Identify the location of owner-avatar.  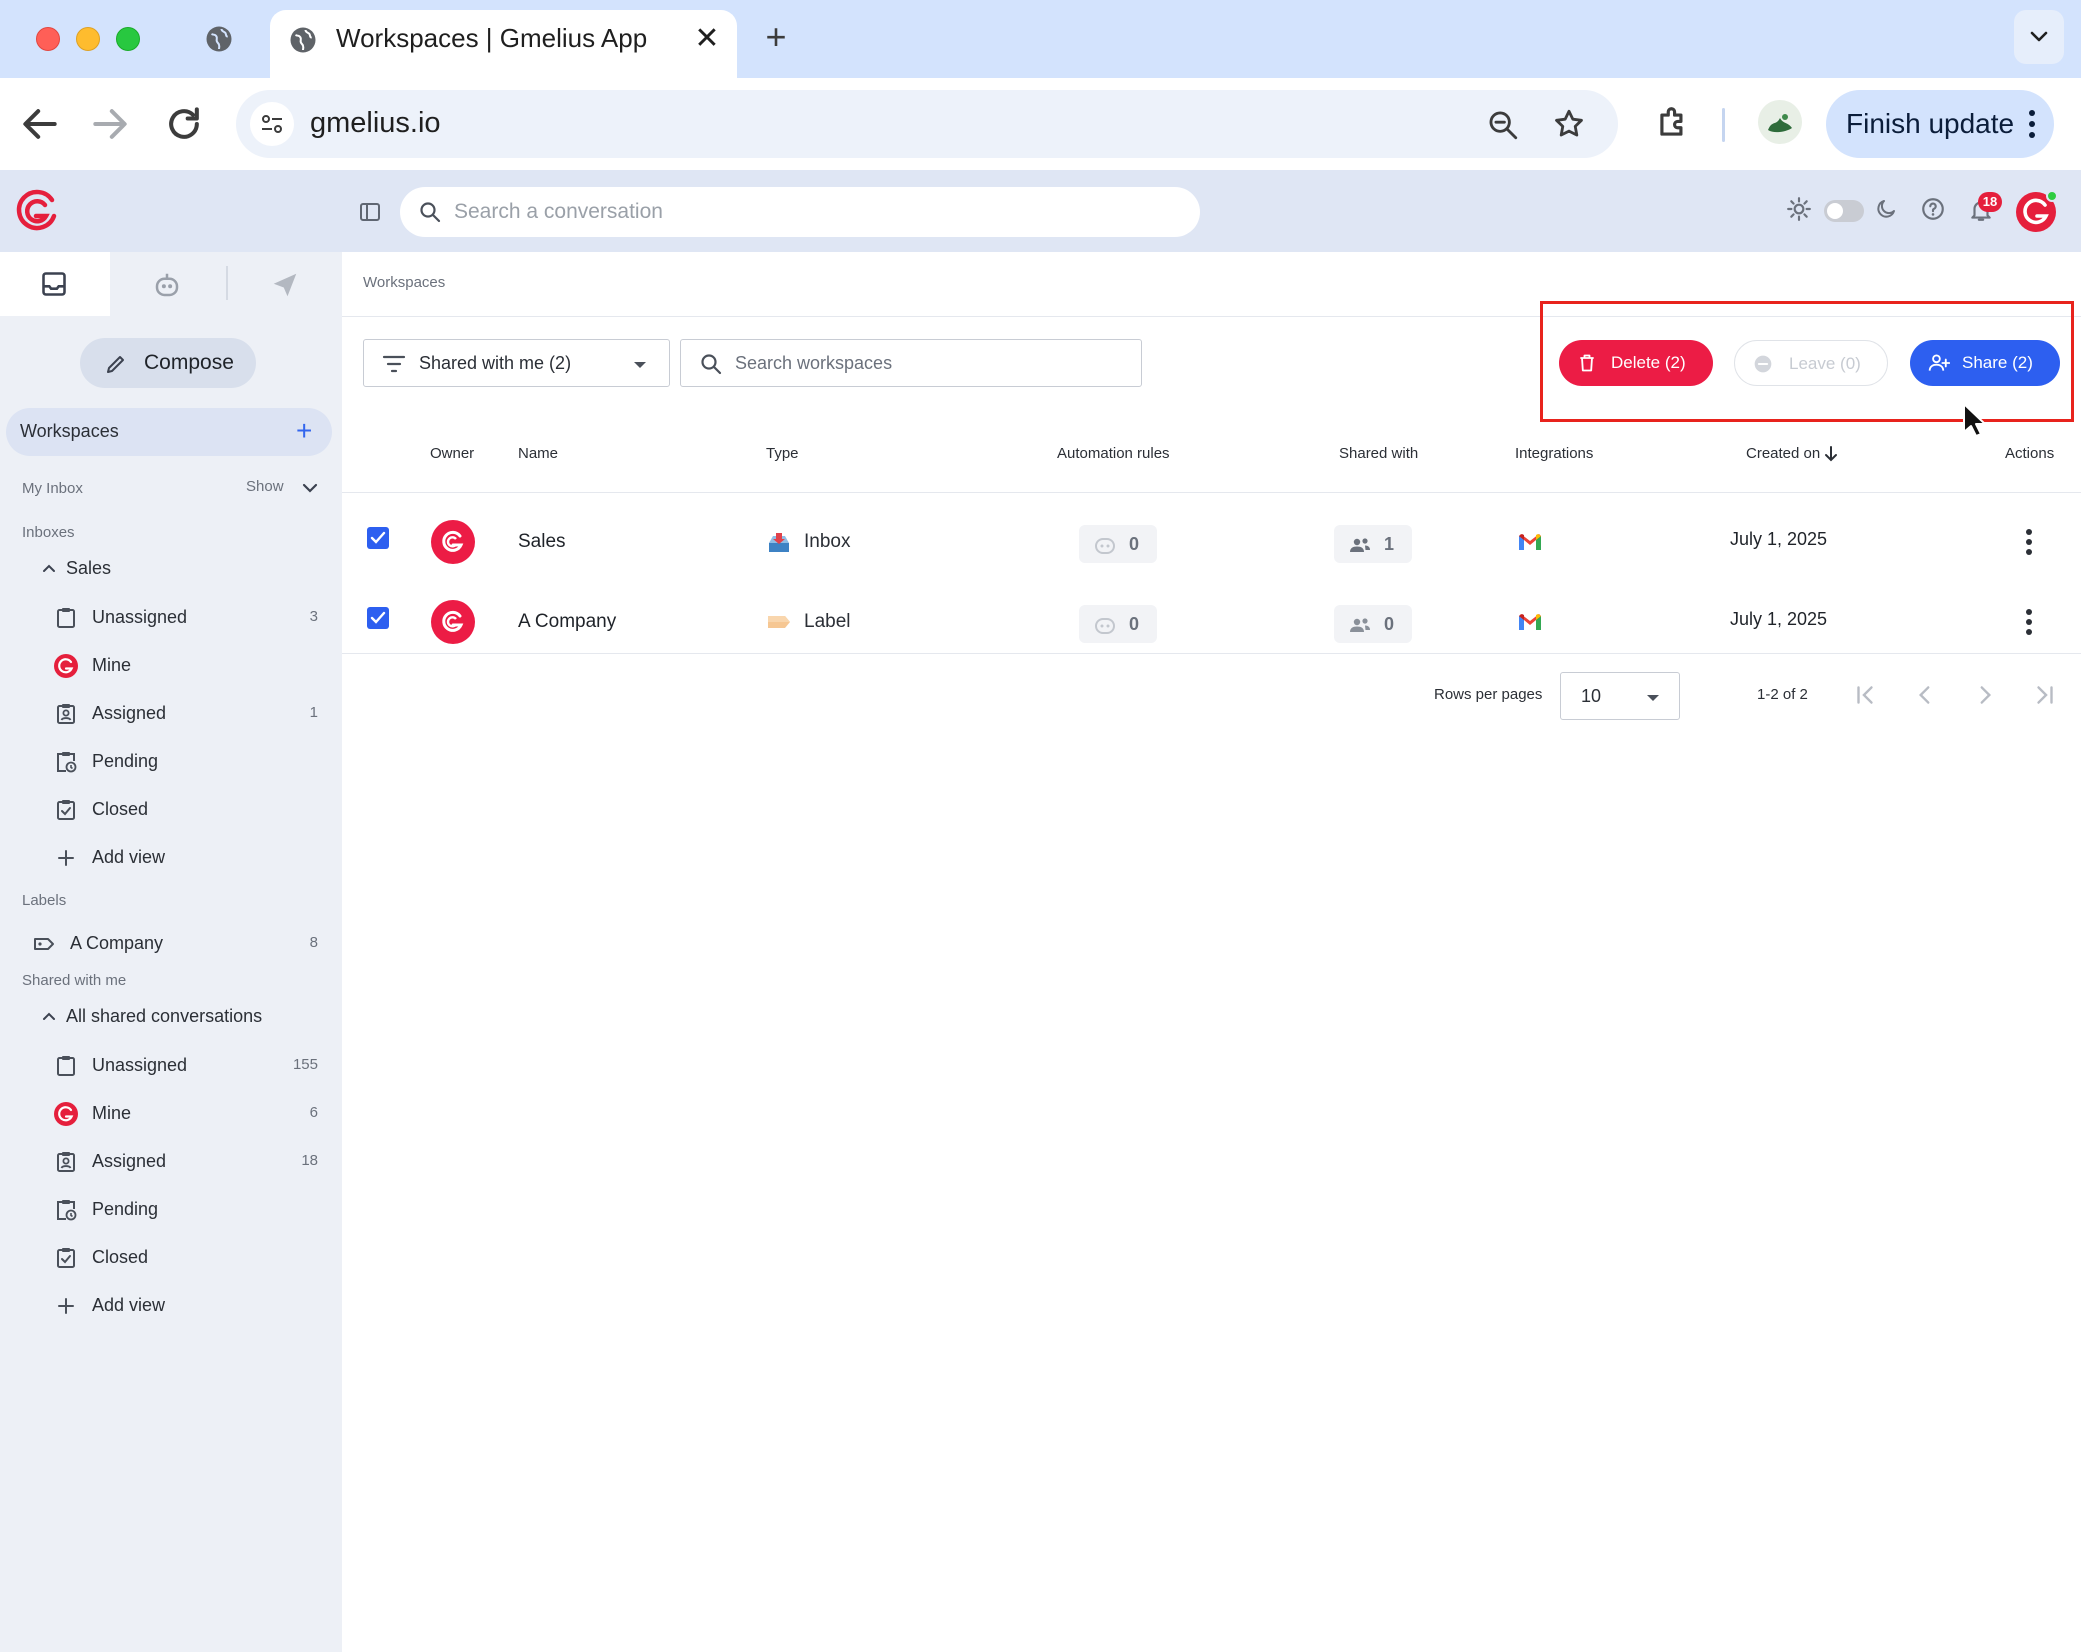
(453, 542).